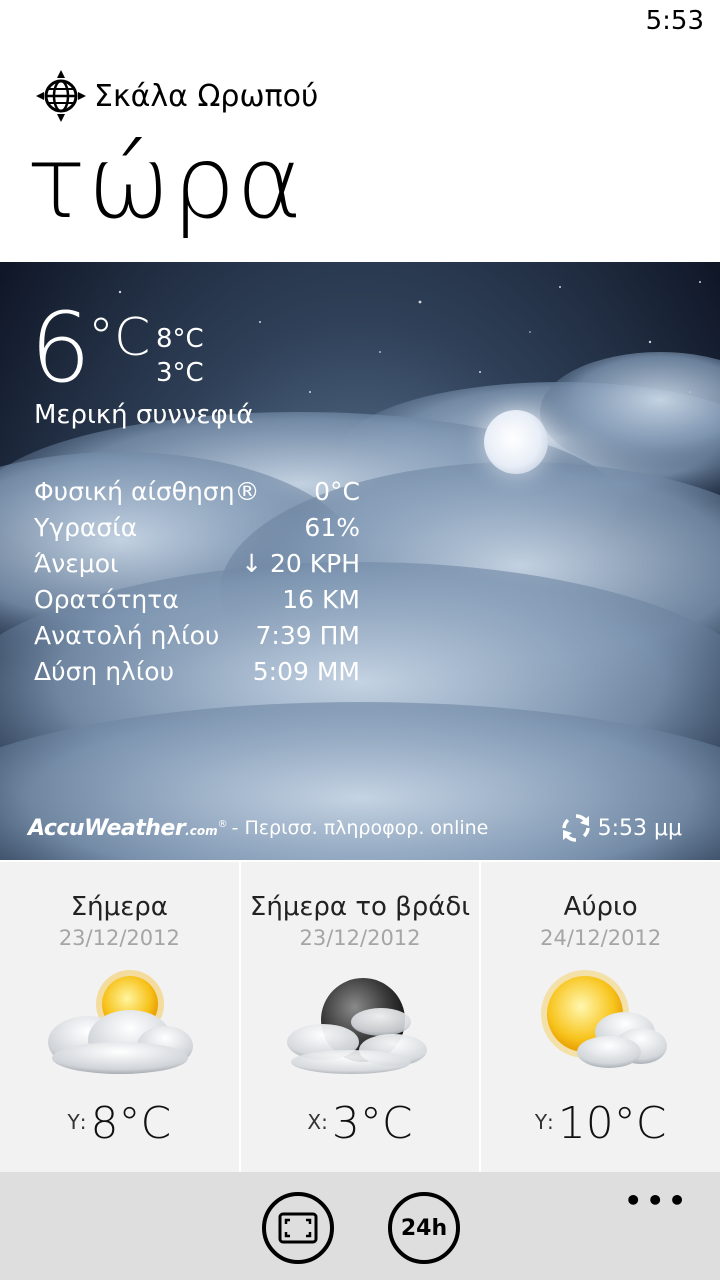  I want to click on detail-value: 16 ΚΜ, so click(321, 599).